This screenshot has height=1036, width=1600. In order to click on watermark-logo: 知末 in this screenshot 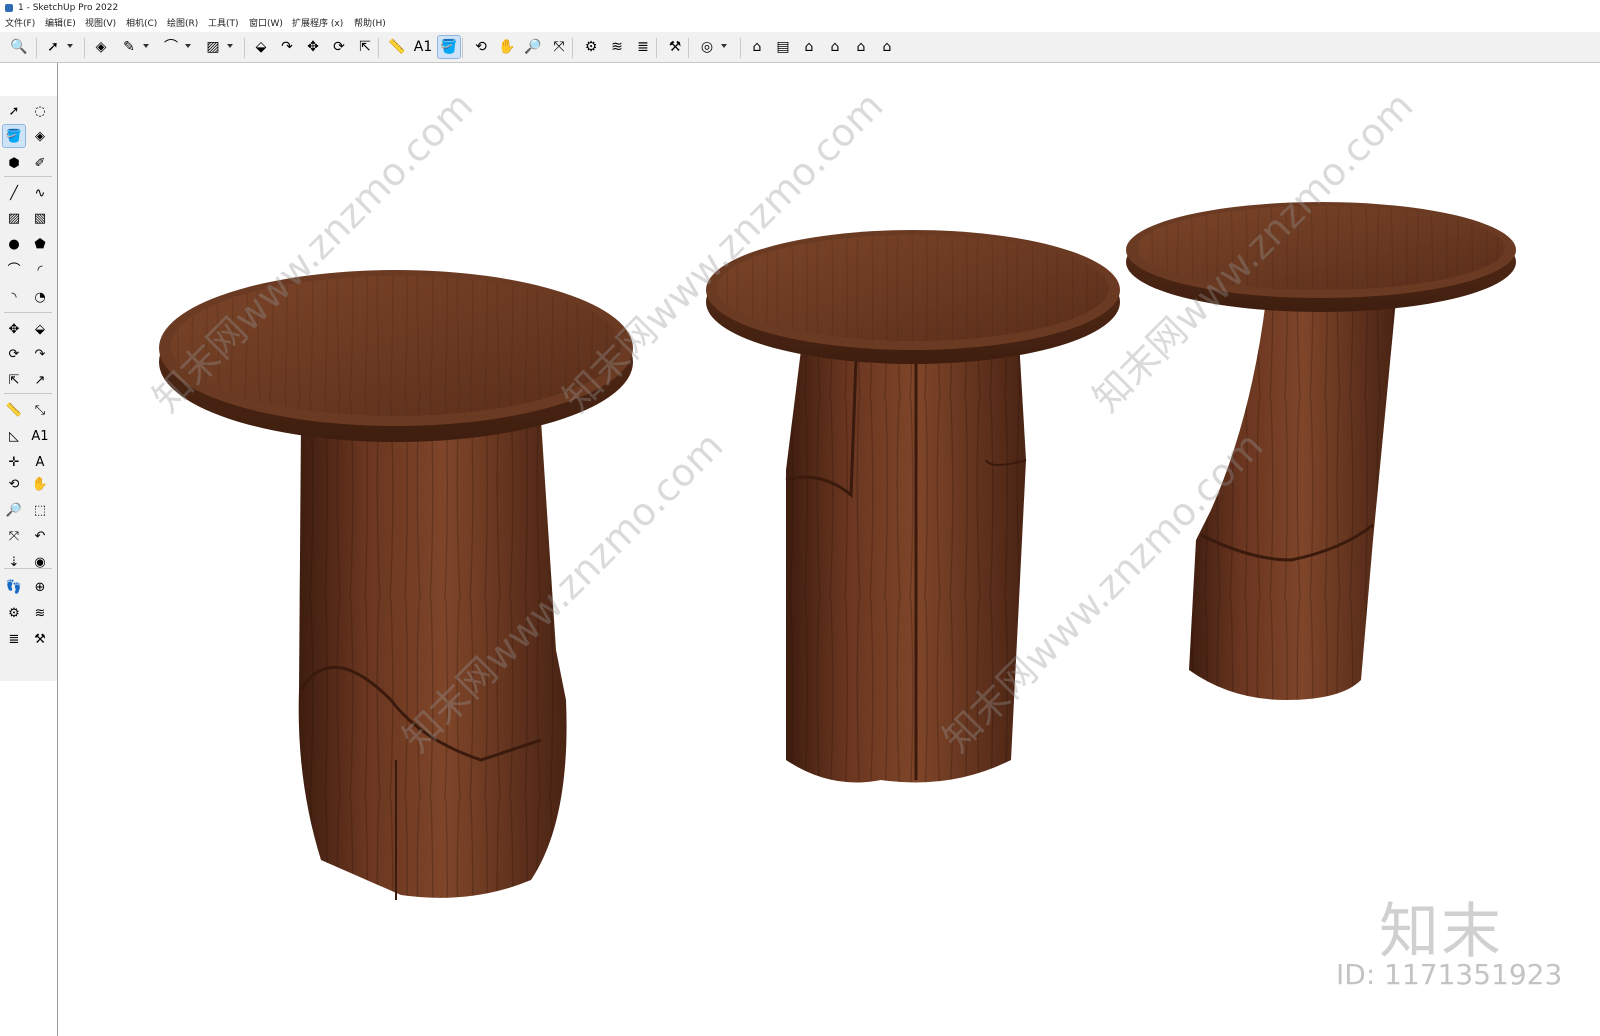, I will do `click(1441, 932)`.